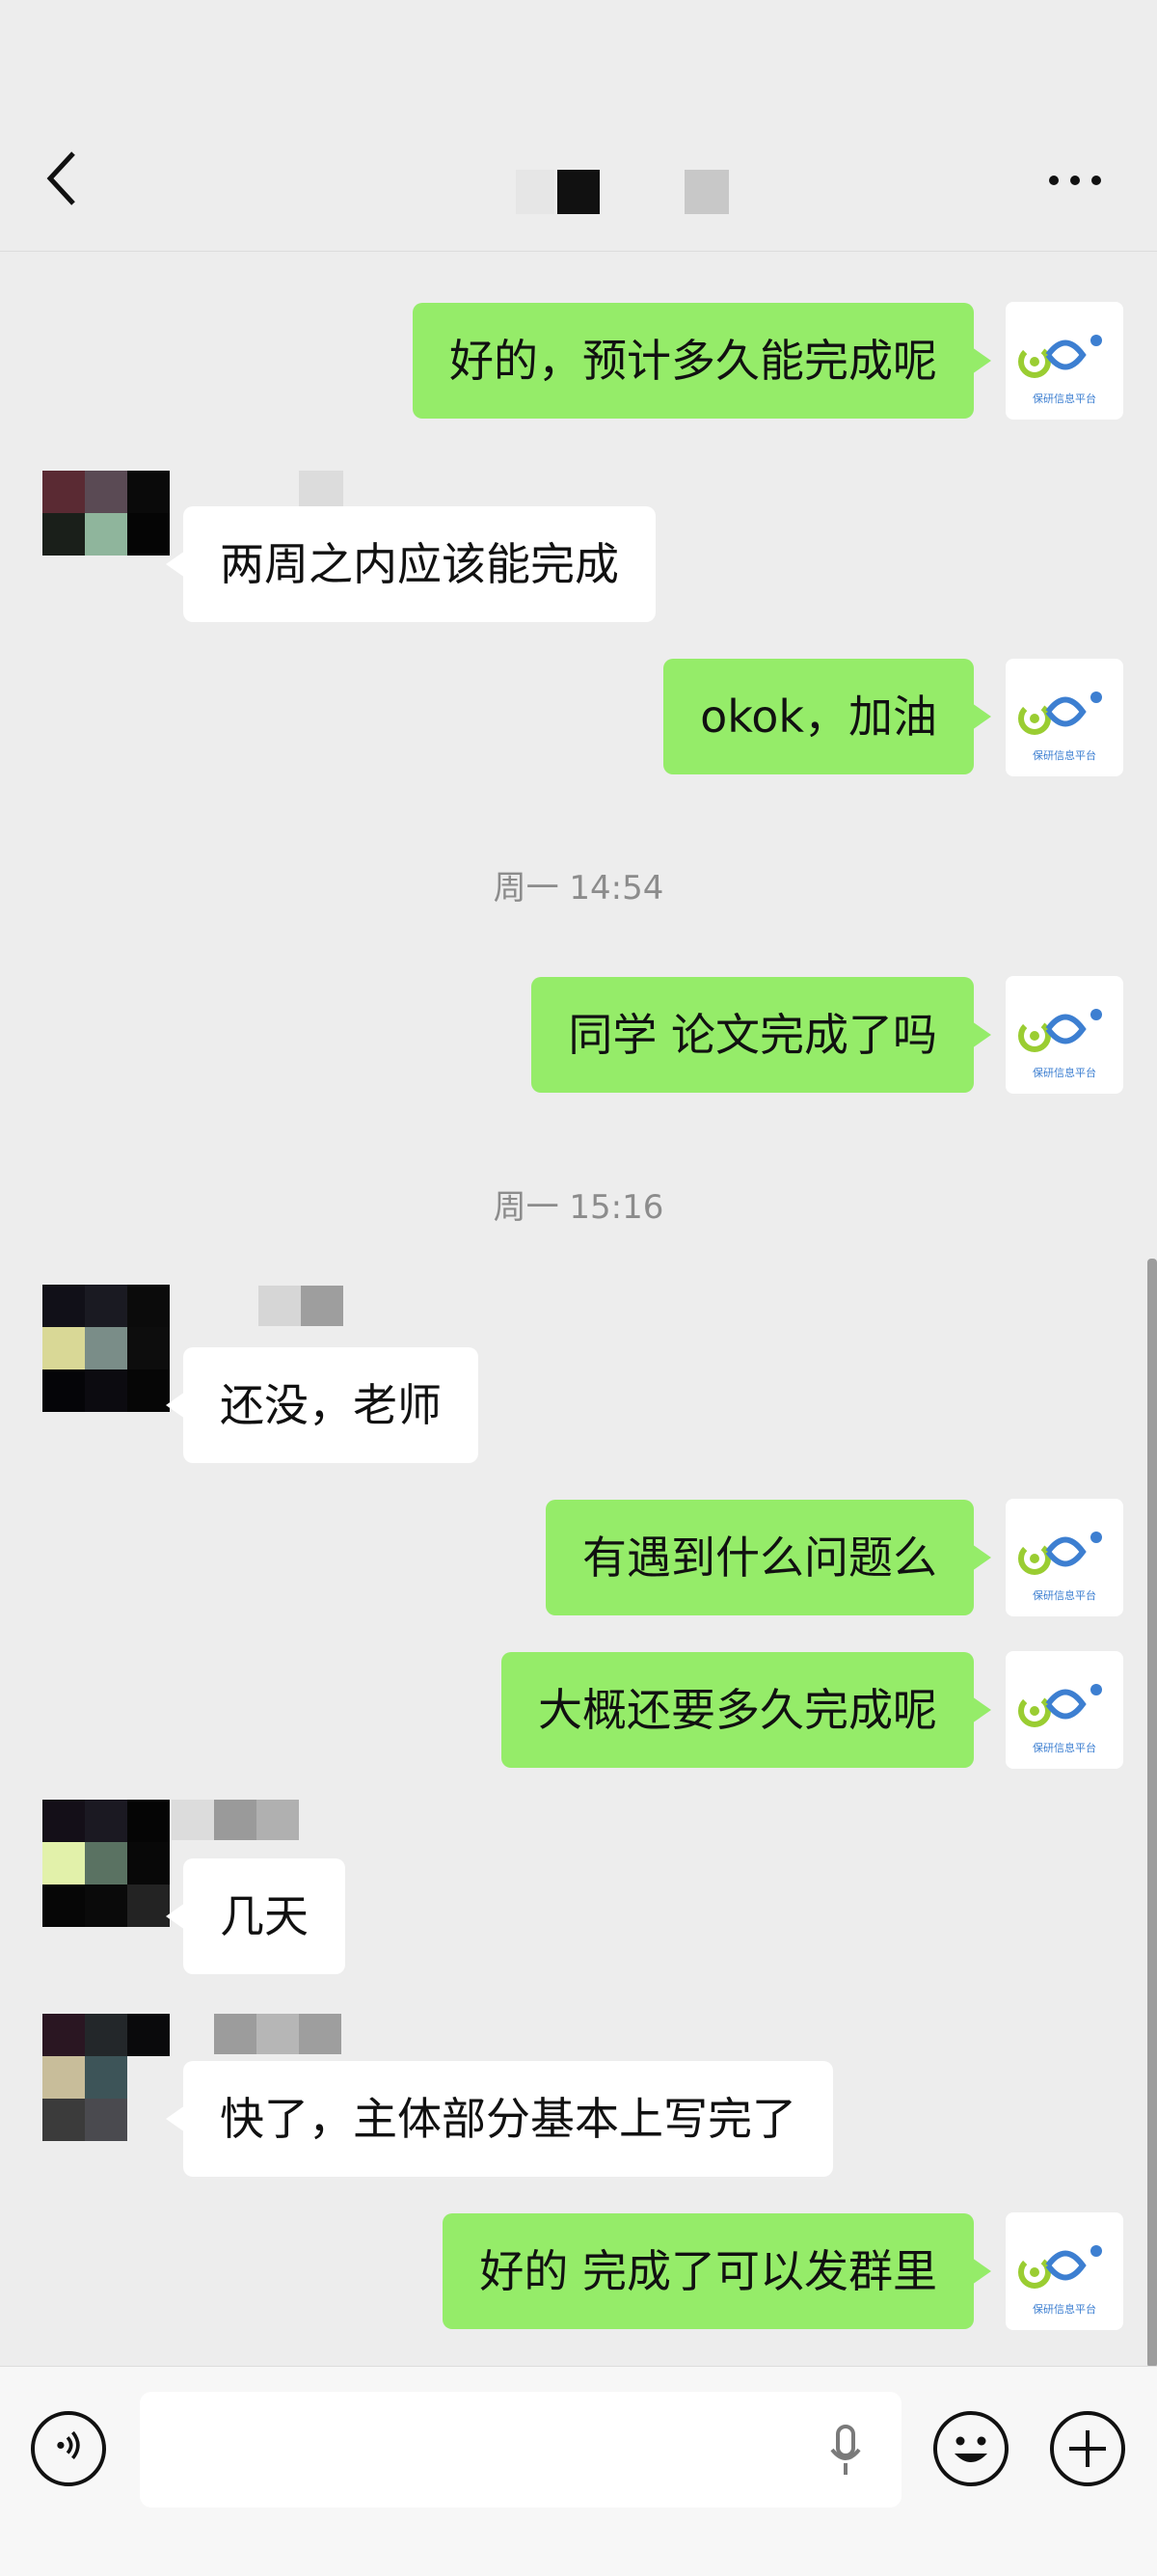 The height and width of the screenshot is (2576, 1157). Describe the element at coordinates (68, 2448) in the screenshot. I see `voice-toggle-icon` at that location.